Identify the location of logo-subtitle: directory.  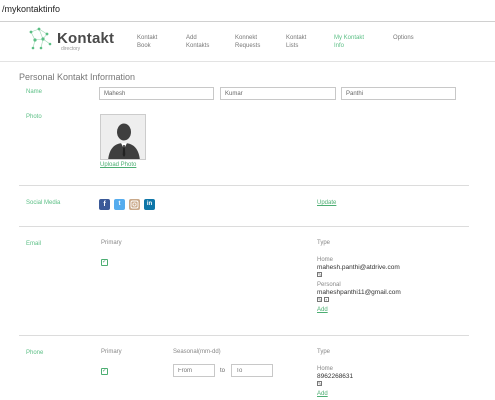
(71, 49).